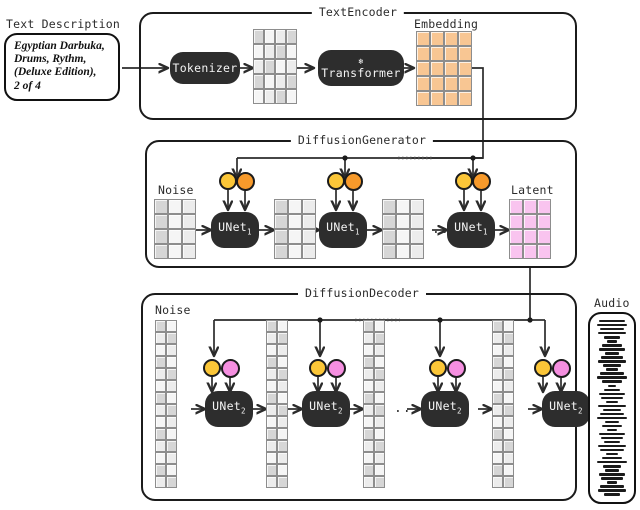 Image resolution: width=640 pixels, height=510 pixels. I want to click on unet1-module-3: UNet1, so click(471, 230).